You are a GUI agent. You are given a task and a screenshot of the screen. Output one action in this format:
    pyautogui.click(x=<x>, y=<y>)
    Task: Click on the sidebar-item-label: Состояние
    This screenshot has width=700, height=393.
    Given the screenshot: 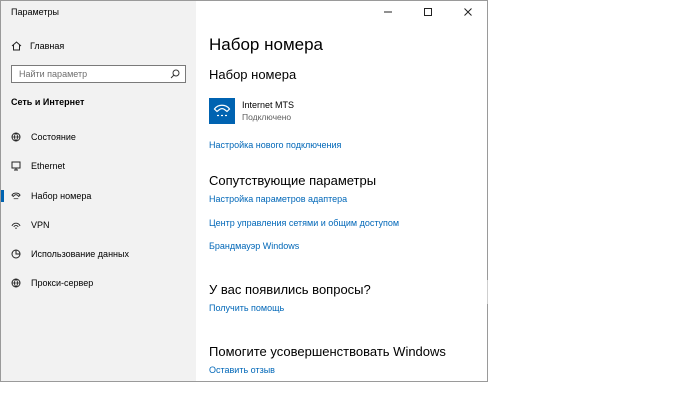 What is the action you would take?
    pyautogui.click(x=53, y=137)
    